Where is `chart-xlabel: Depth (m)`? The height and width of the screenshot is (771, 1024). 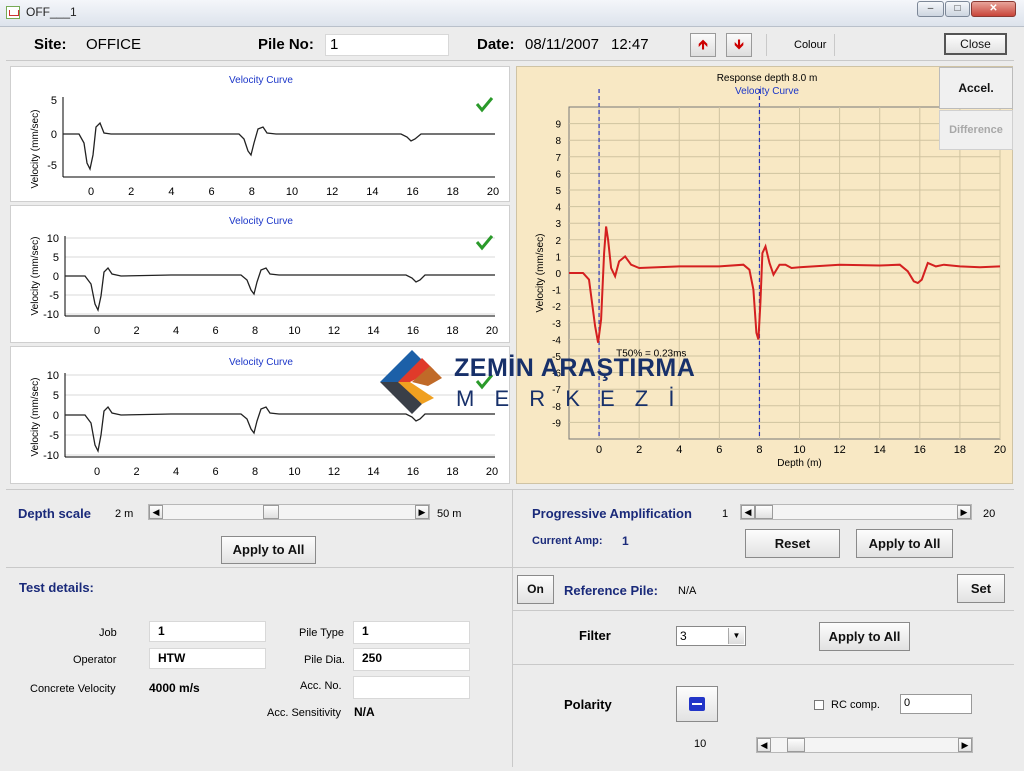
chart-xlabel: Depth (m) is located at coordinates (799, 463).